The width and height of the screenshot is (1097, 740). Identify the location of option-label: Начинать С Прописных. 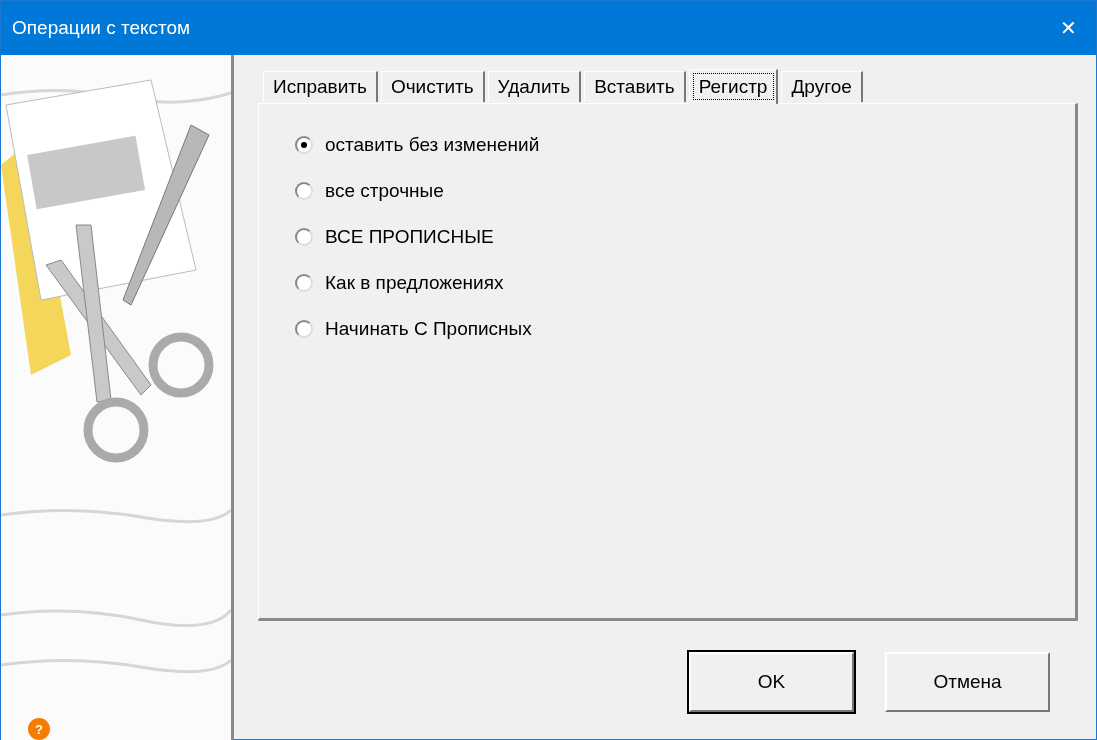
(428, 329).